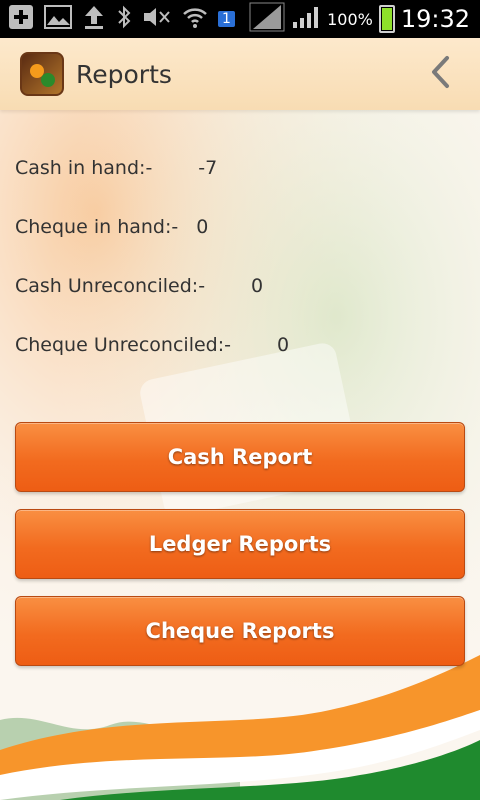  I want to click on battery-icon, so click(386, 19).